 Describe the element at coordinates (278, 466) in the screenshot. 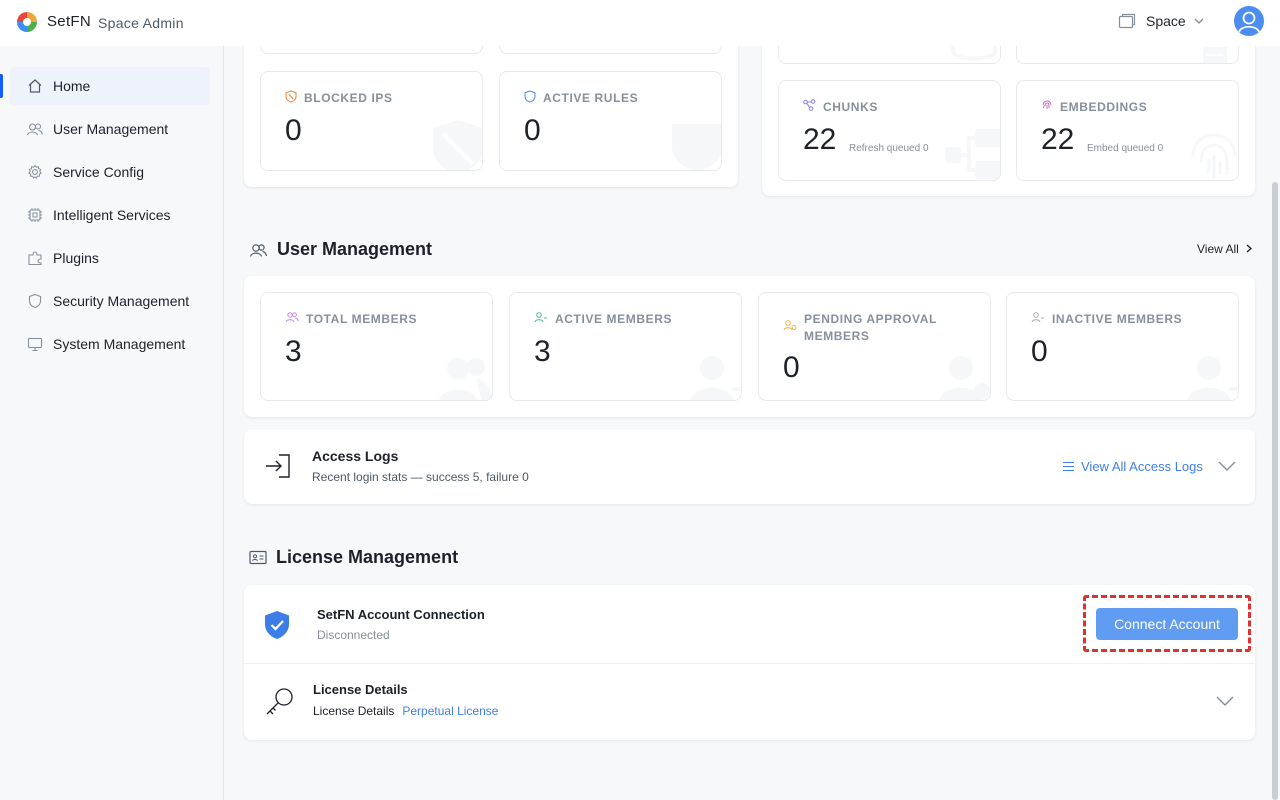

I see `login-icon` at that location.